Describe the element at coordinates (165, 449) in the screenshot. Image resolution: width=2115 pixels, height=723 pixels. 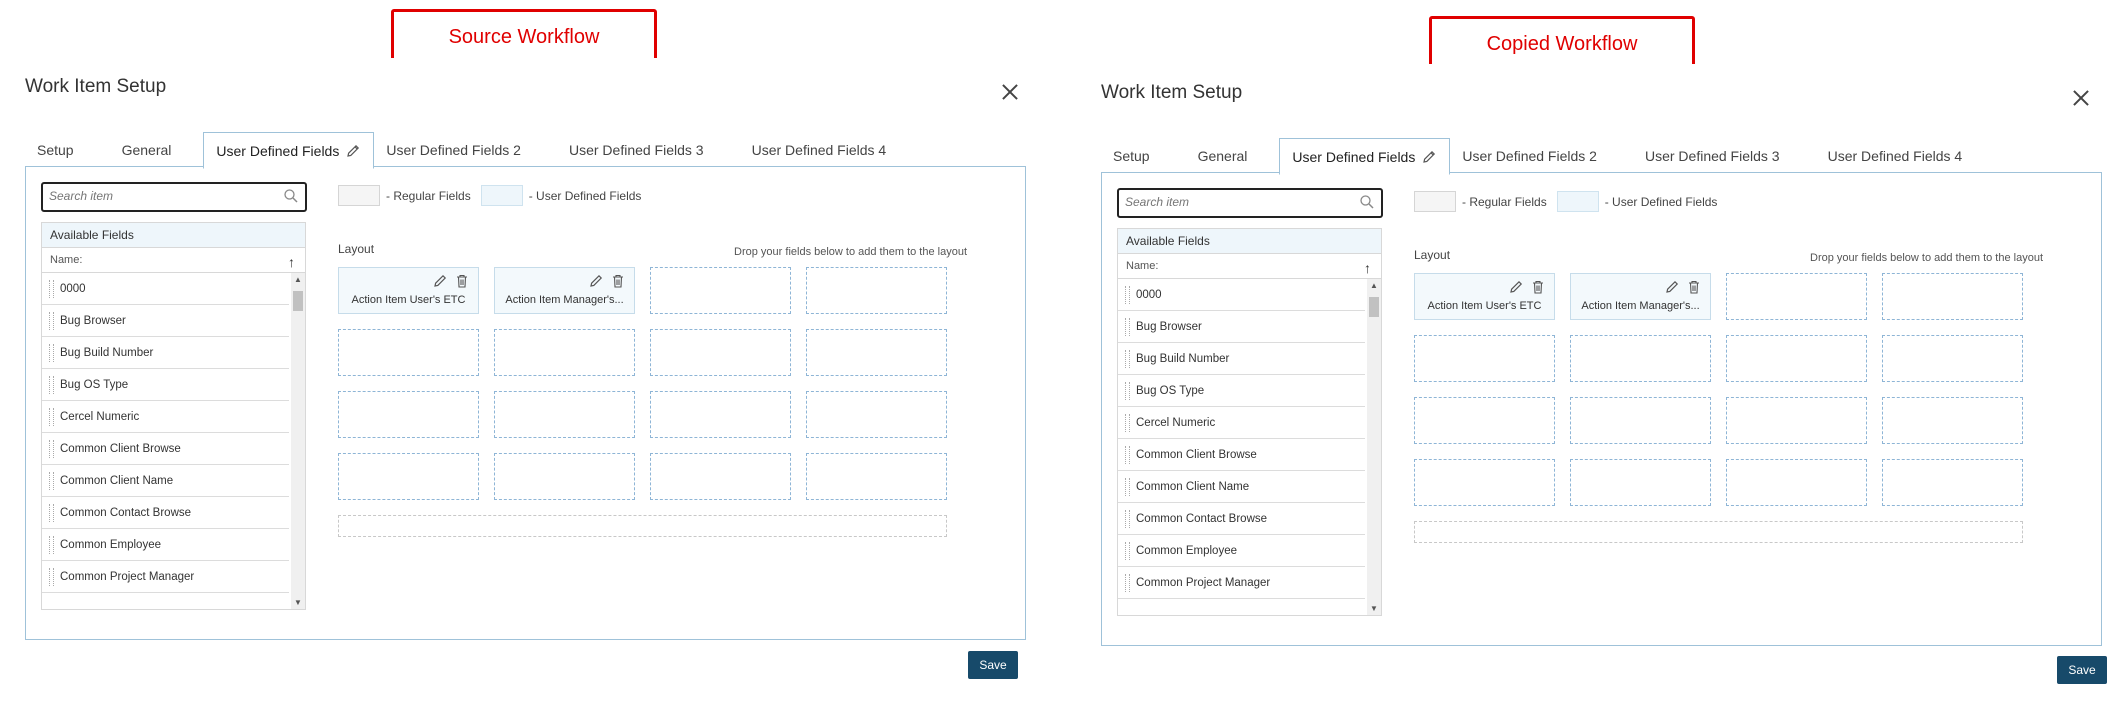
I see `list-item: Common Client Browse` at that location.